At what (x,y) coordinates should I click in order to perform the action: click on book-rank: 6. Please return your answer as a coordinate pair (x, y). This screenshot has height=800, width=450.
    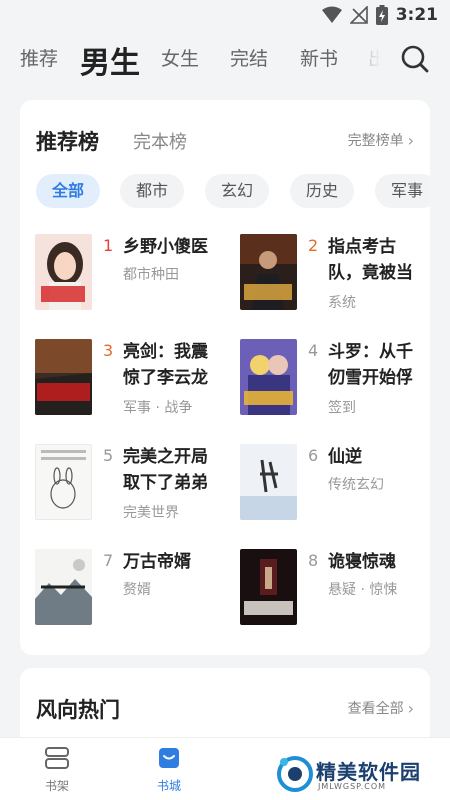
    Looking at the image, I should click on (313, 455).